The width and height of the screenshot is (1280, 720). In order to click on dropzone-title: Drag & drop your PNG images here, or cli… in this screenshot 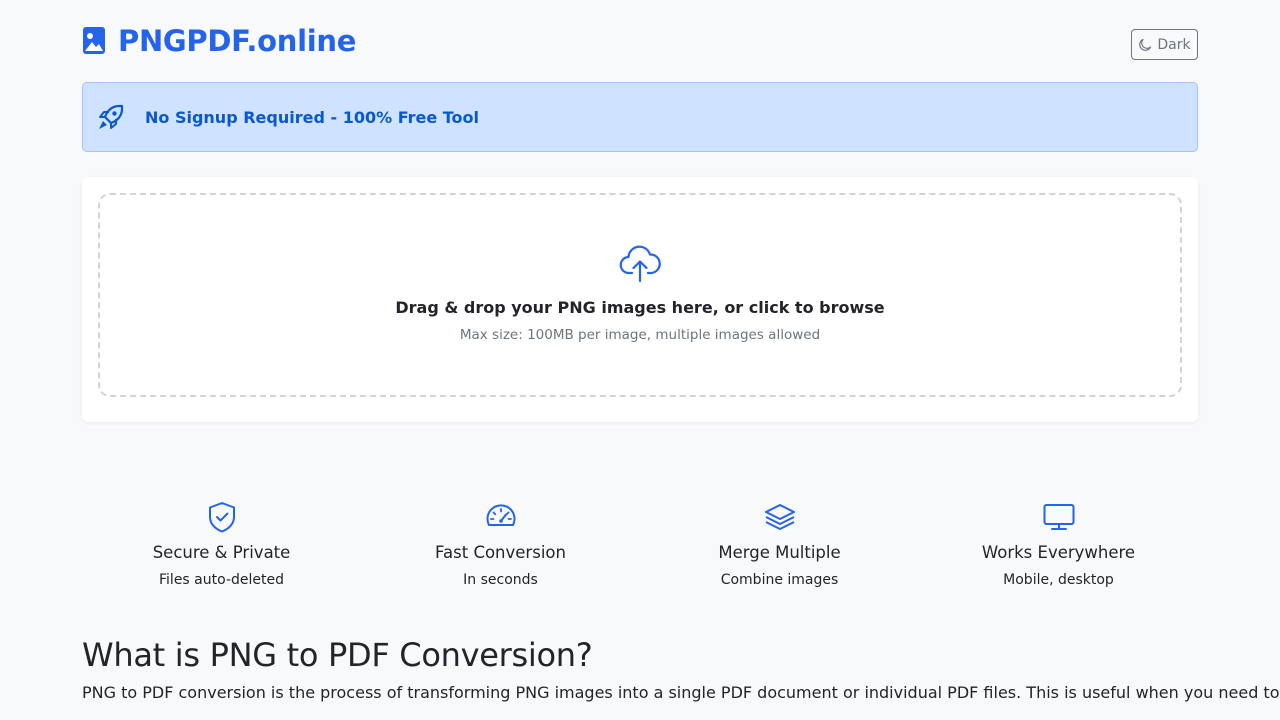, I will do `click(640, 307)`.